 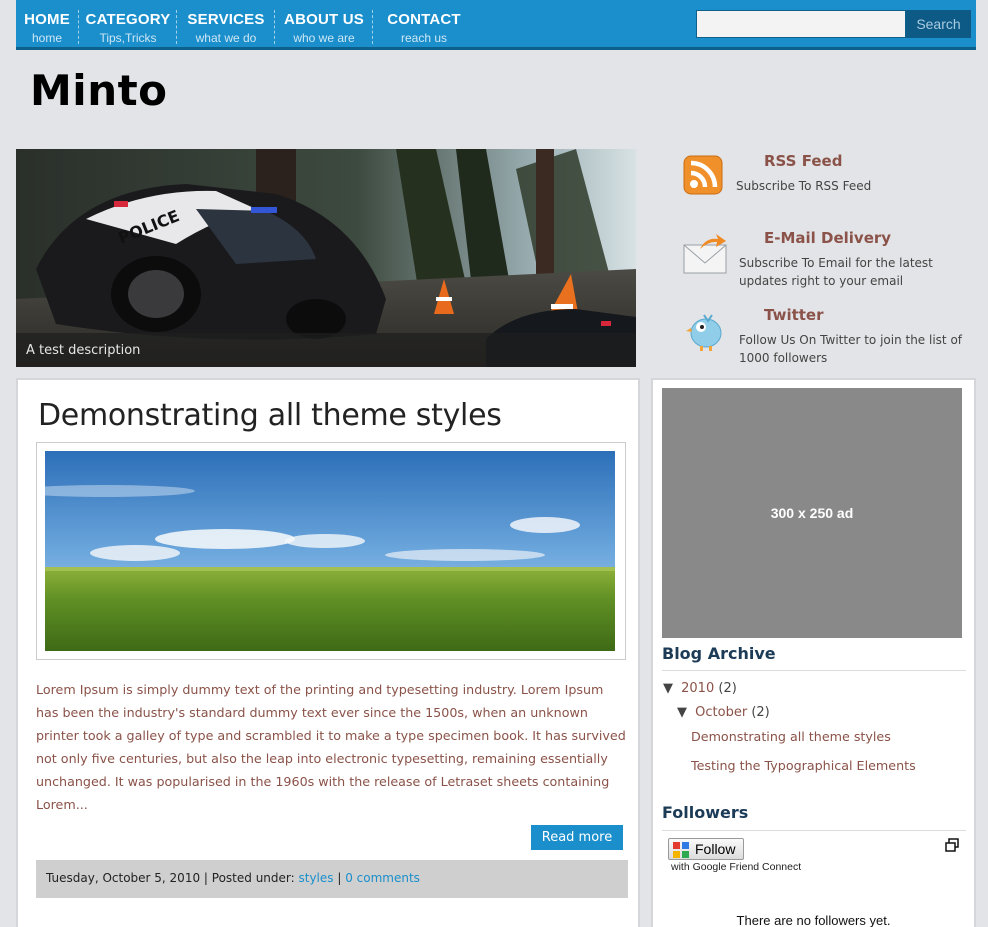 I want to click on read-more-button: Read more, so click(x=577, y=837).